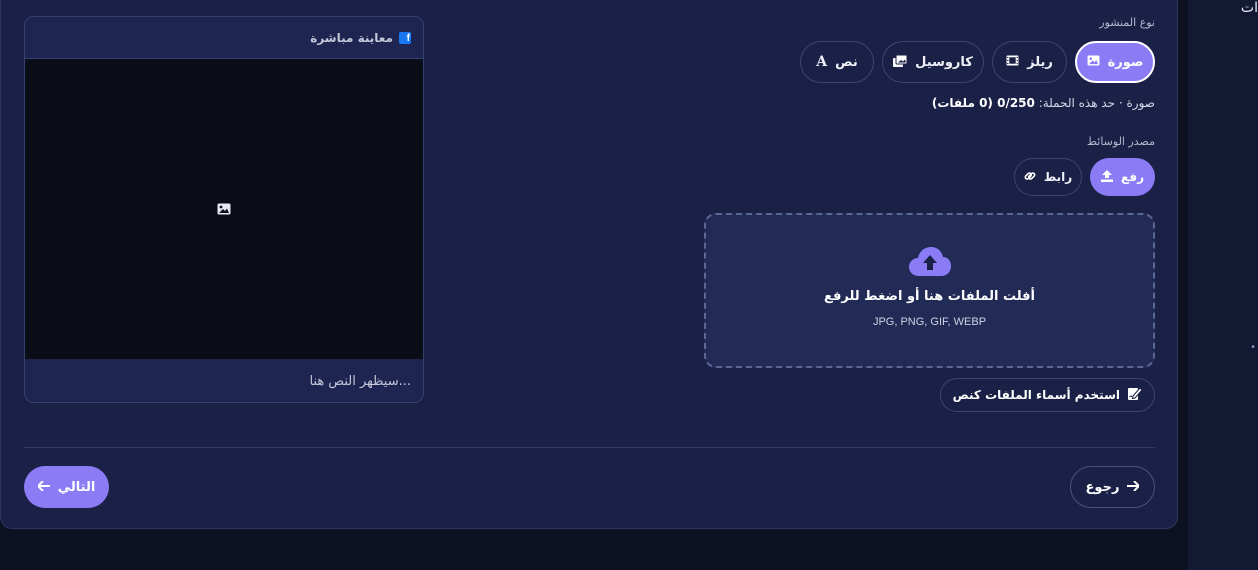  What do you see at coordinates (964, 103) in the screenshot?
I see `limit-suffix: (0 ملفات)` at bounding box center [964, 103].